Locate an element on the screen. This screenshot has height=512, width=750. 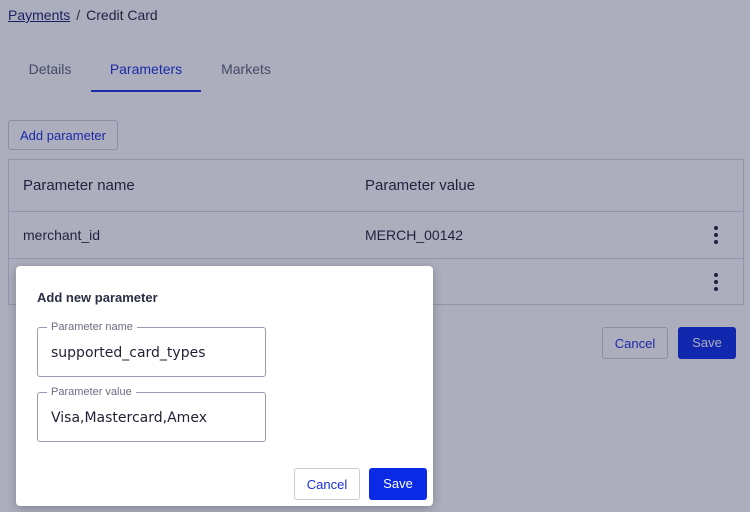
parameter-name-input is located at coordinates (151, 353).